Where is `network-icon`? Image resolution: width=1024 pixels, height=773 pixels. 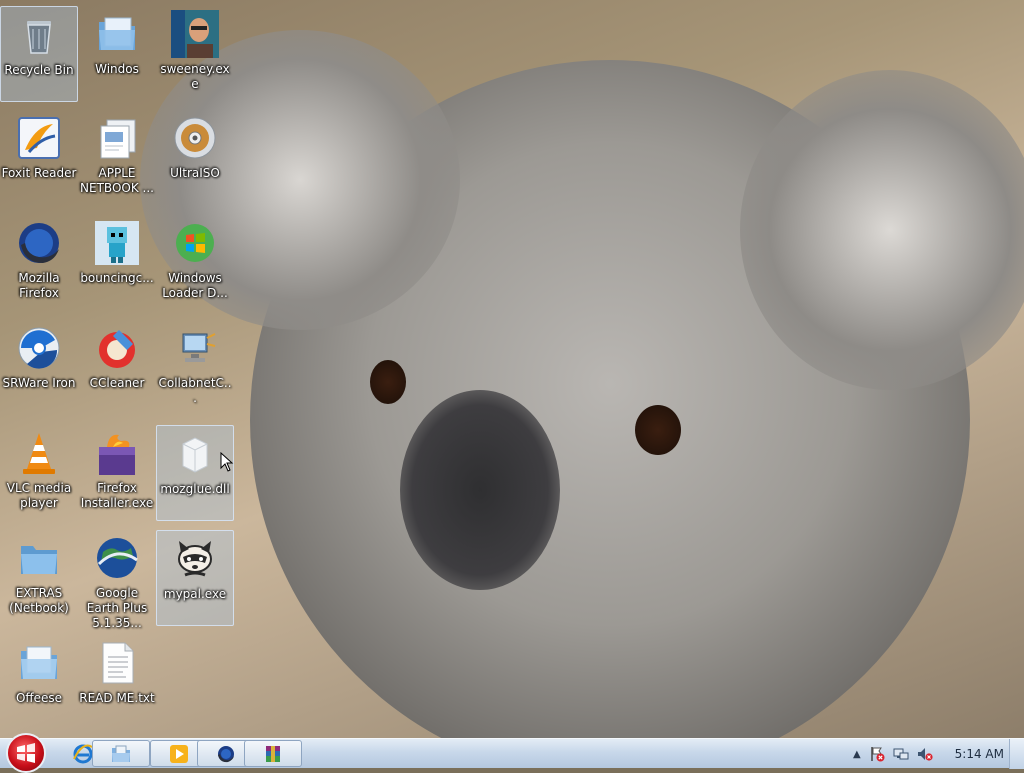 network-icon is located at coordinates (901, 754).